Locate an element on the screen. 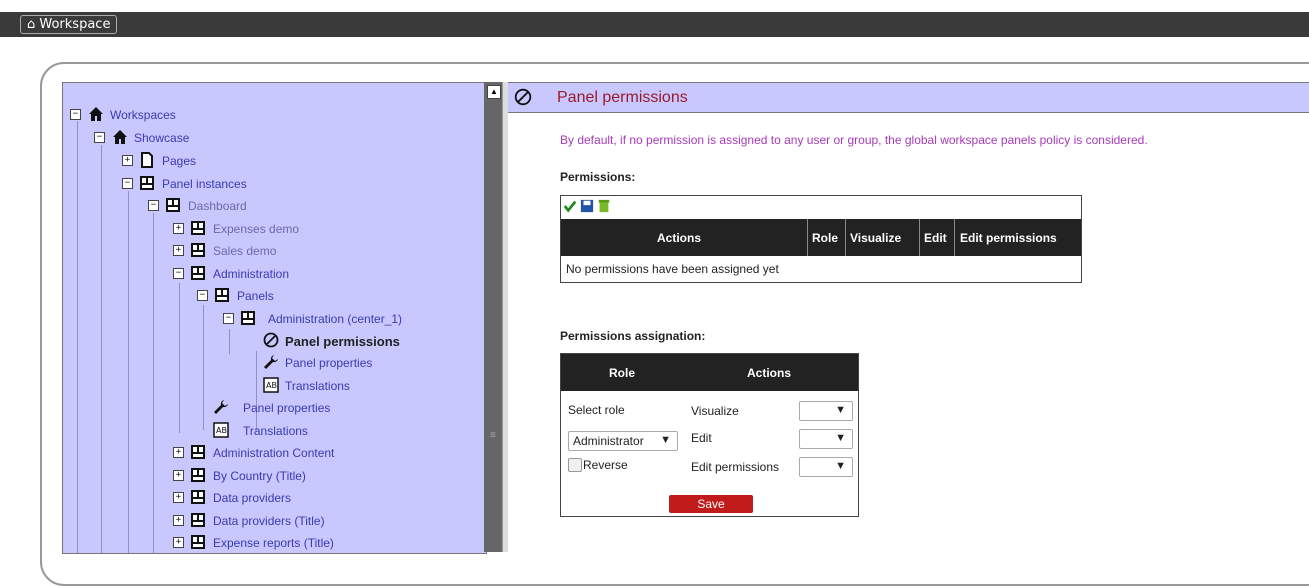 The width and height of the screenshot is (1309, 586). tree-scrollbar: ▲ ≡ is located at coordinates (493, 317).